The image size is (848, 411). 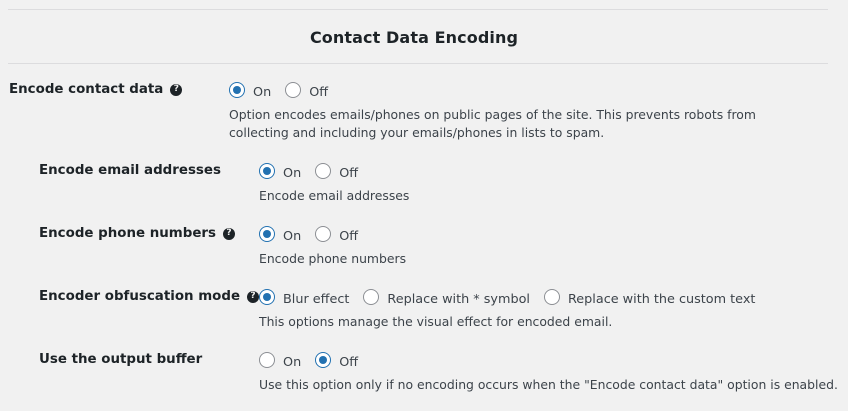 I want to click on setting-label: Encode phone numbers ?, so click(x=137, y=233).